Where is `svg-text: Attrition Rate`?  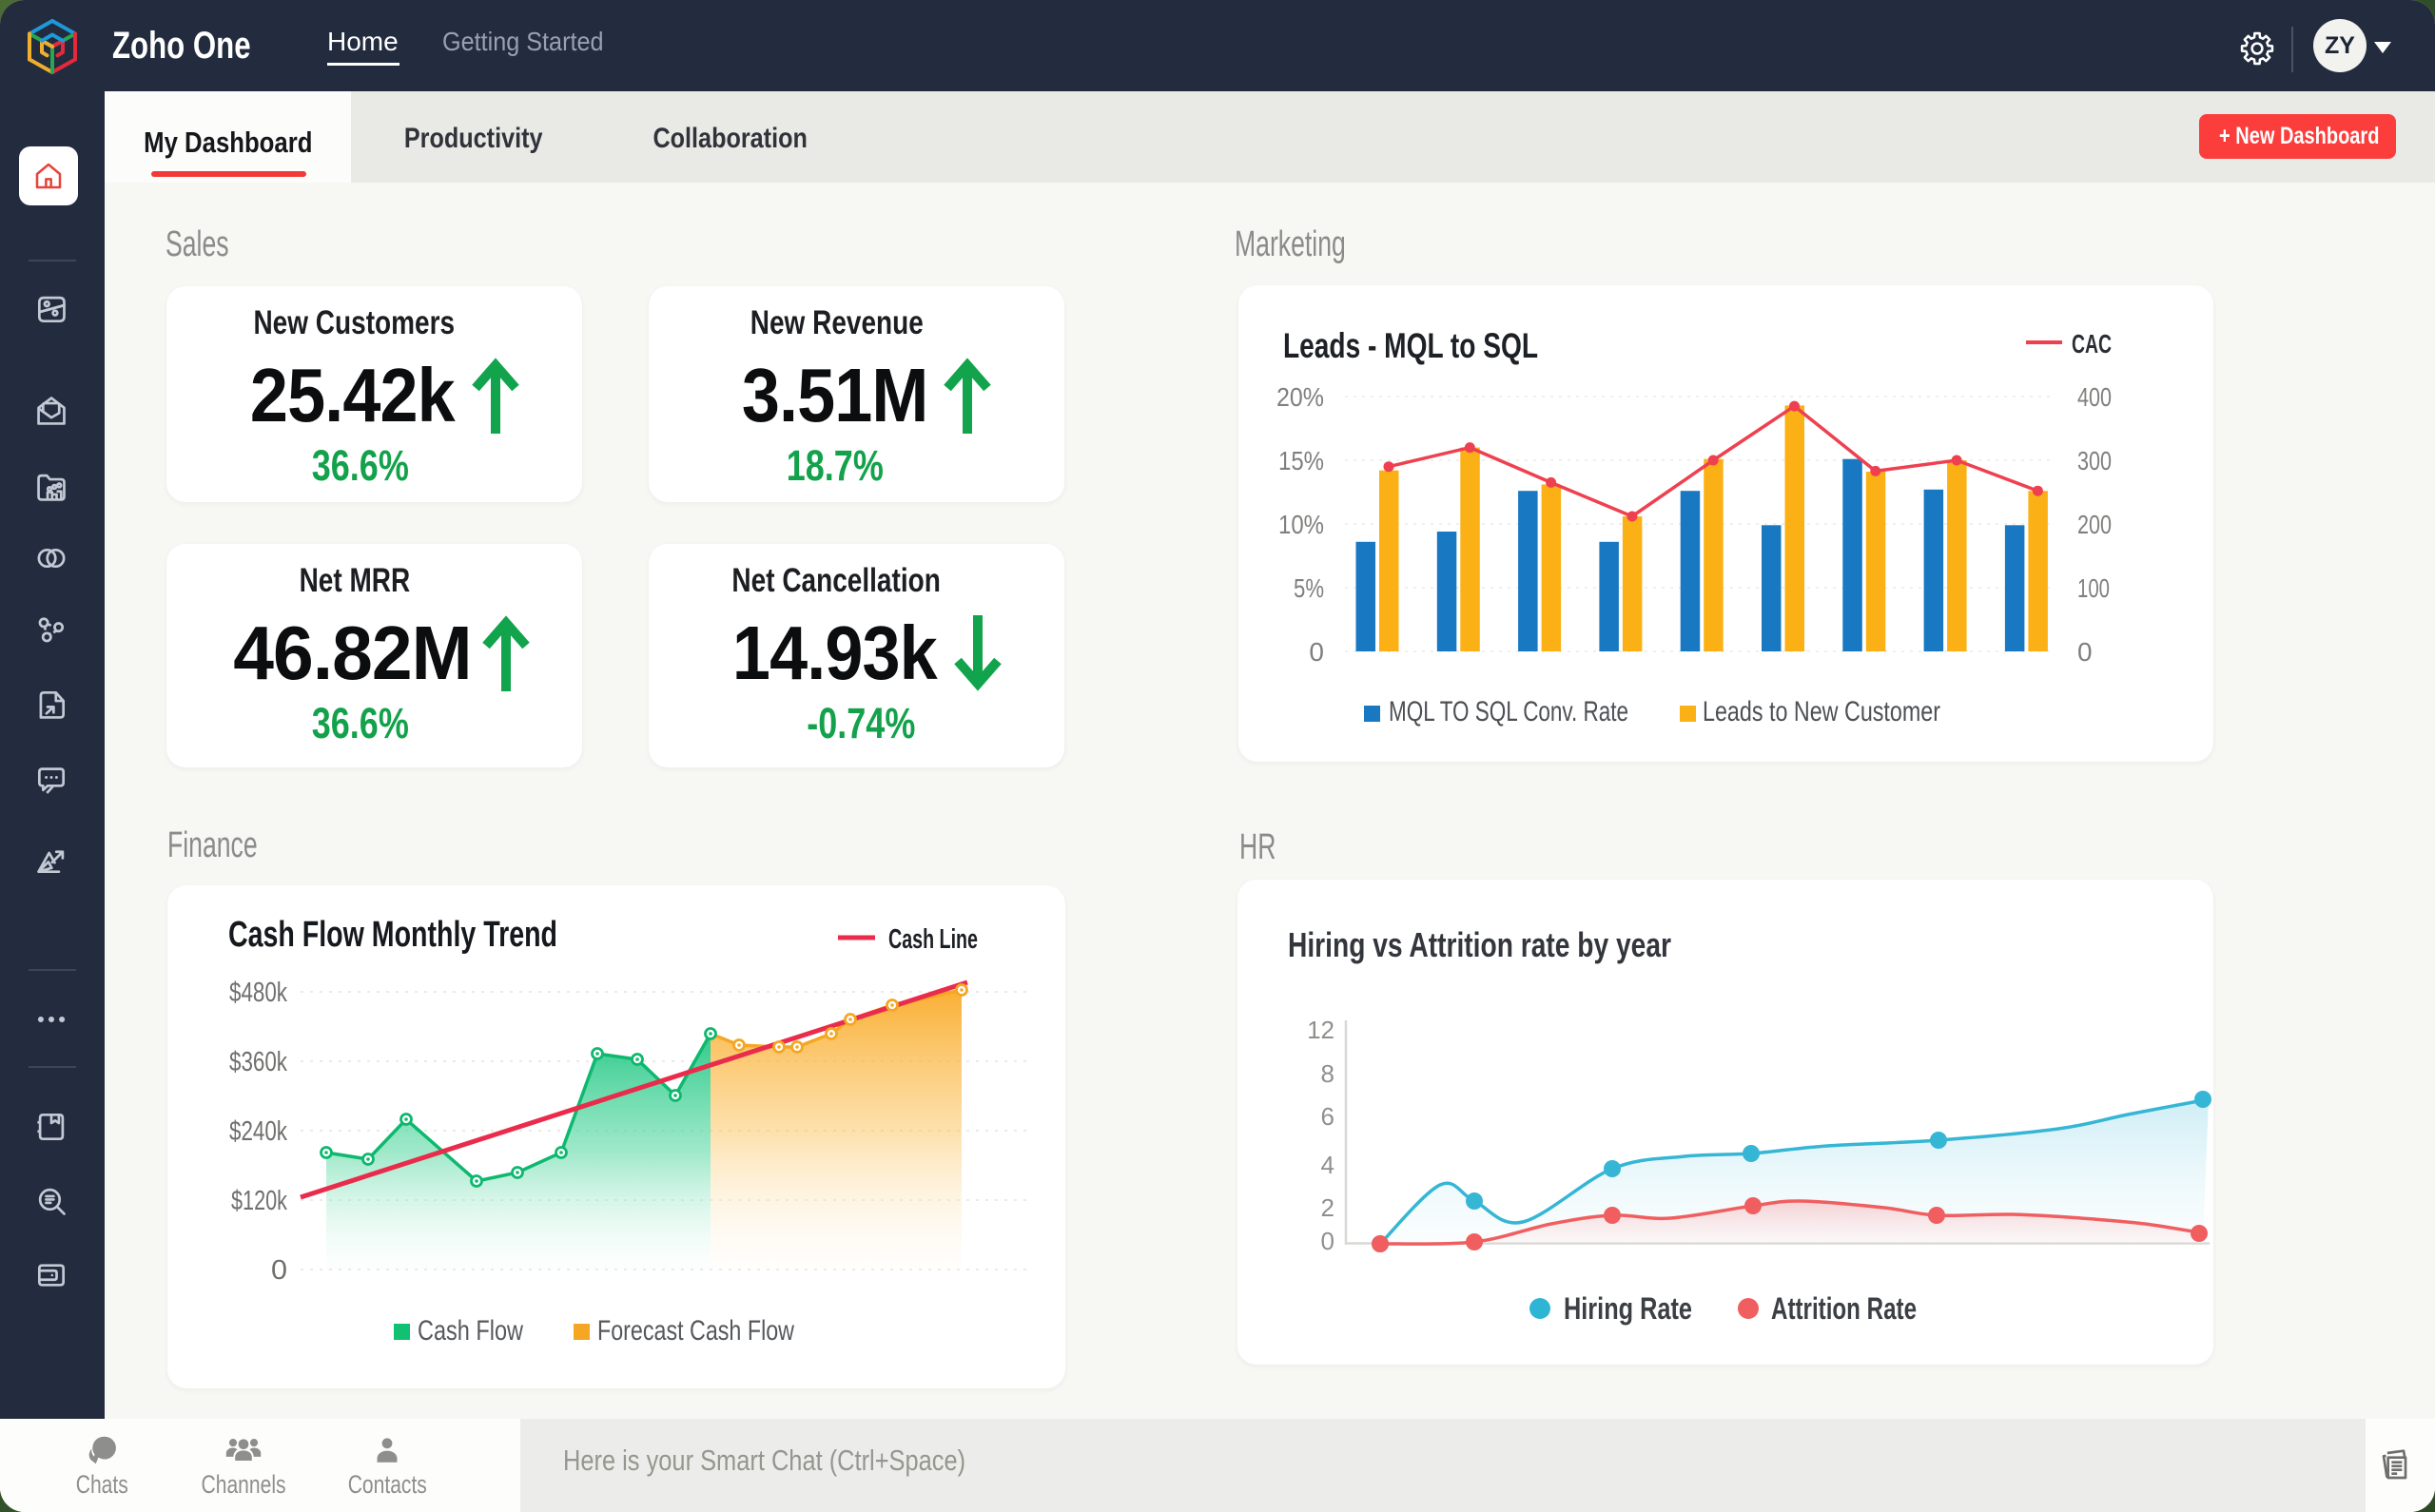
svg-text: Attrition Rate is located at coordinates (1844, 1308).